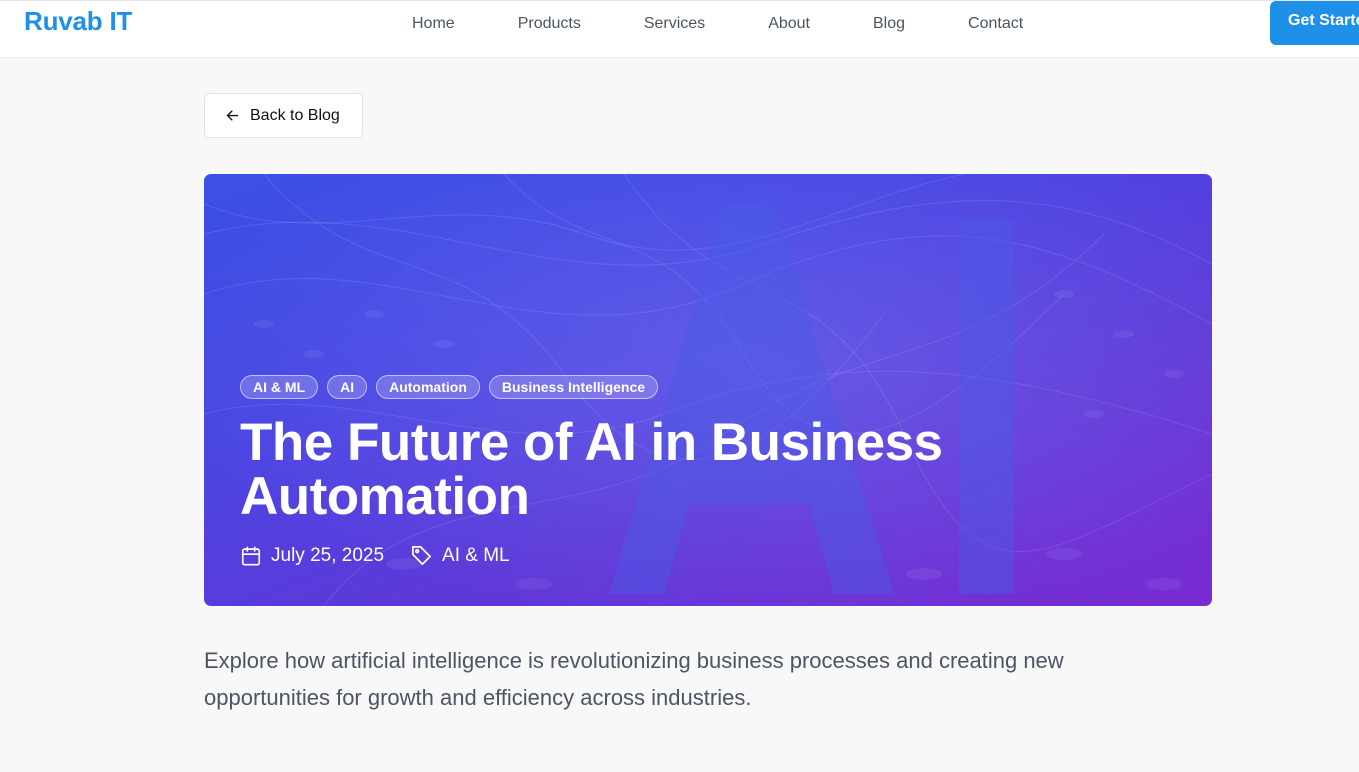 The width and height of the screenshot is (1359, 772). I want to click on back-to-blog-button: Back to Blog, so click(283, 115).